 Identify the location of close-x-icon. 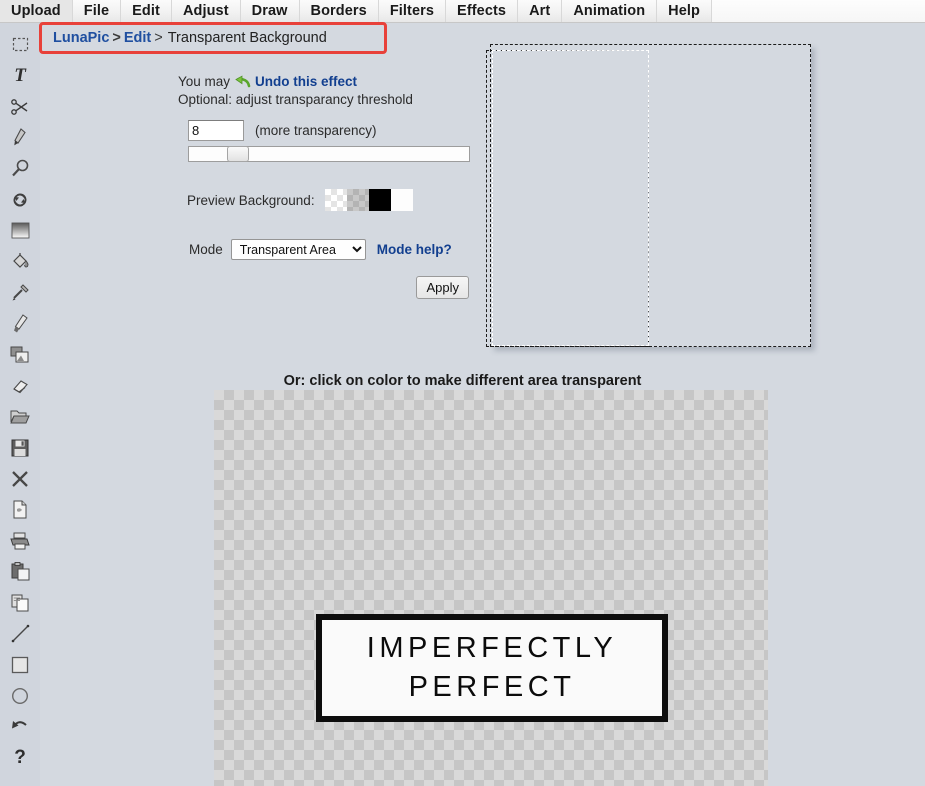
(20, 478).